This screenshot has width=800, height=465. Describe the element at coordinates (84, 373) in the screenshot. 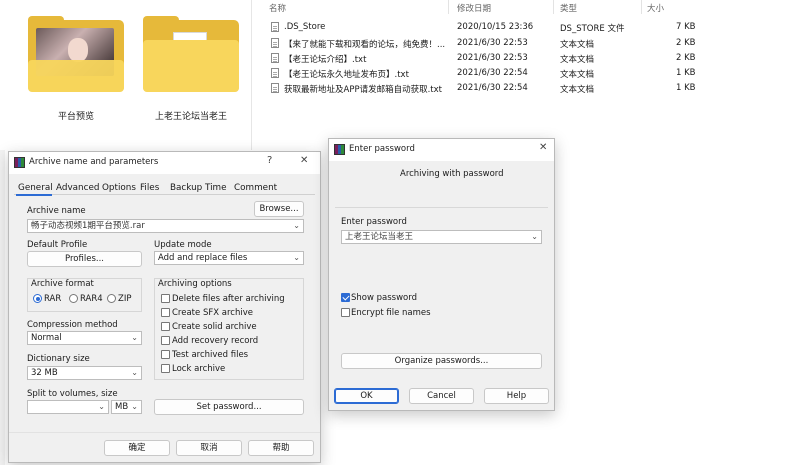

I see `dictionary-size-select: 32 MB ⌄` at that location.